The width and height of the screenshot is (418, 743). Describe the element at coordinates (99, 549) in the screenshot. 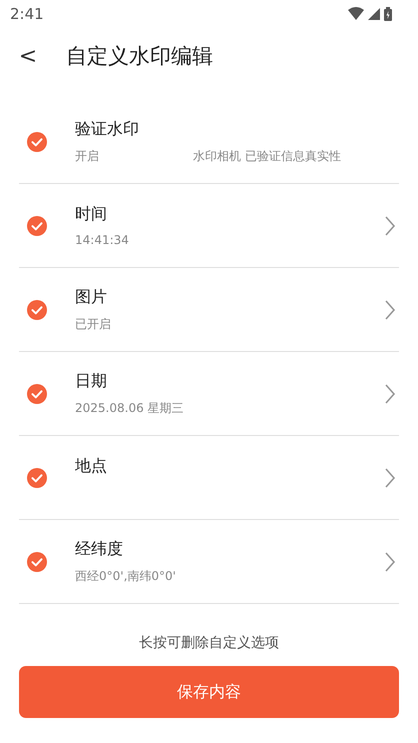

I see `option-title: 经纬度` at that location.